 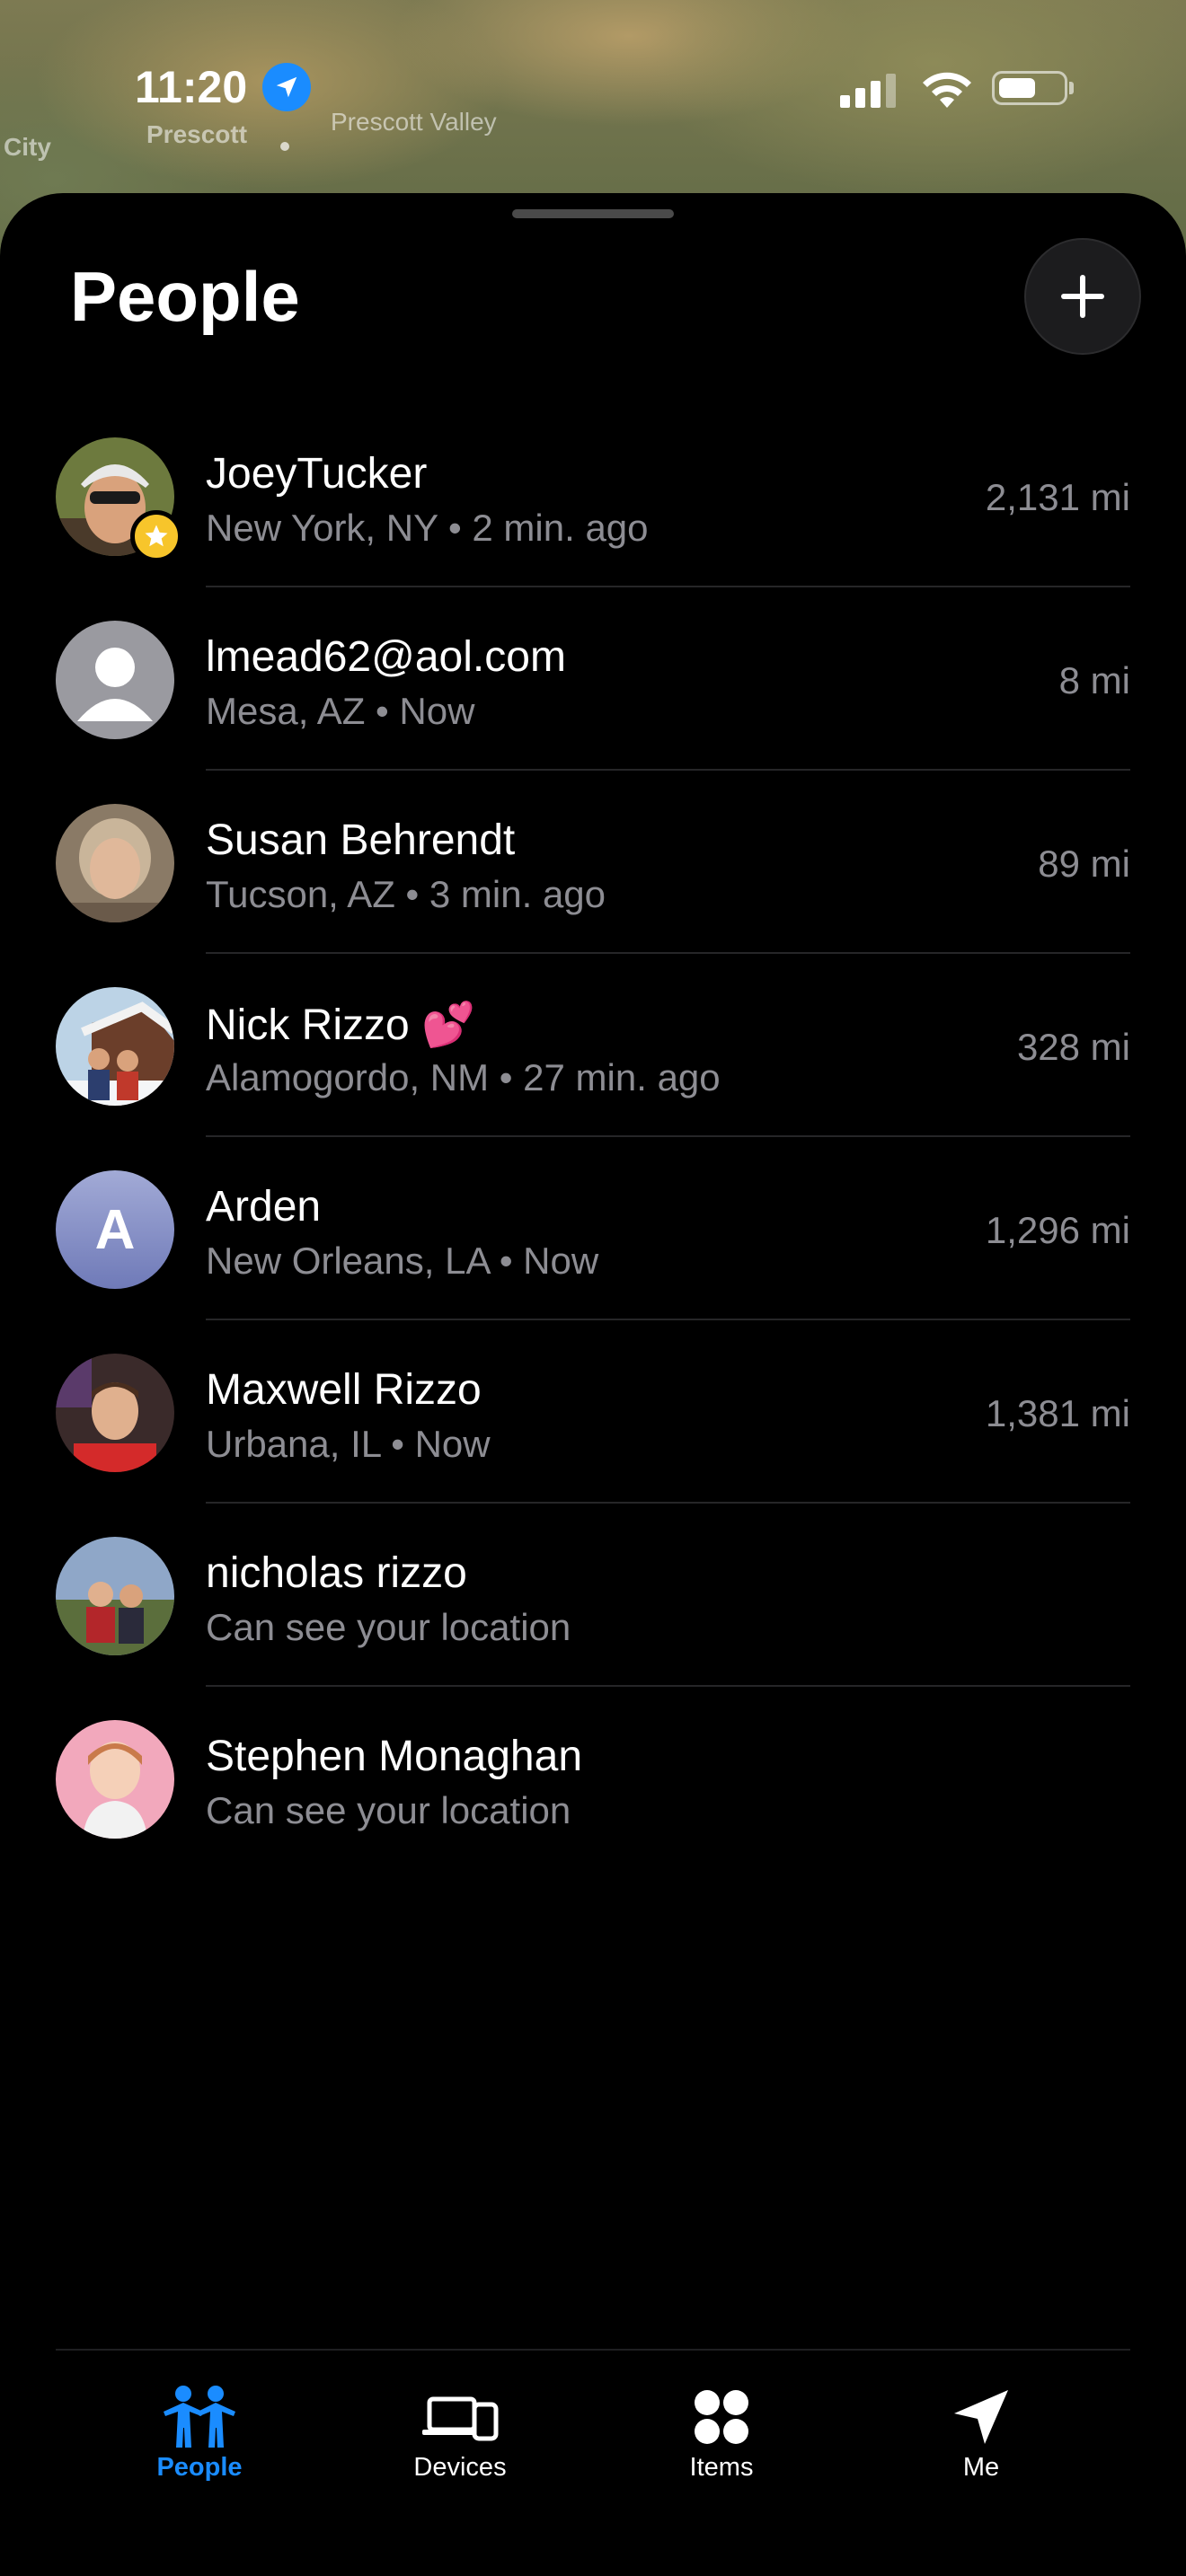 I want to click on tab-devices: Devices, so click(x=460, y=2438).